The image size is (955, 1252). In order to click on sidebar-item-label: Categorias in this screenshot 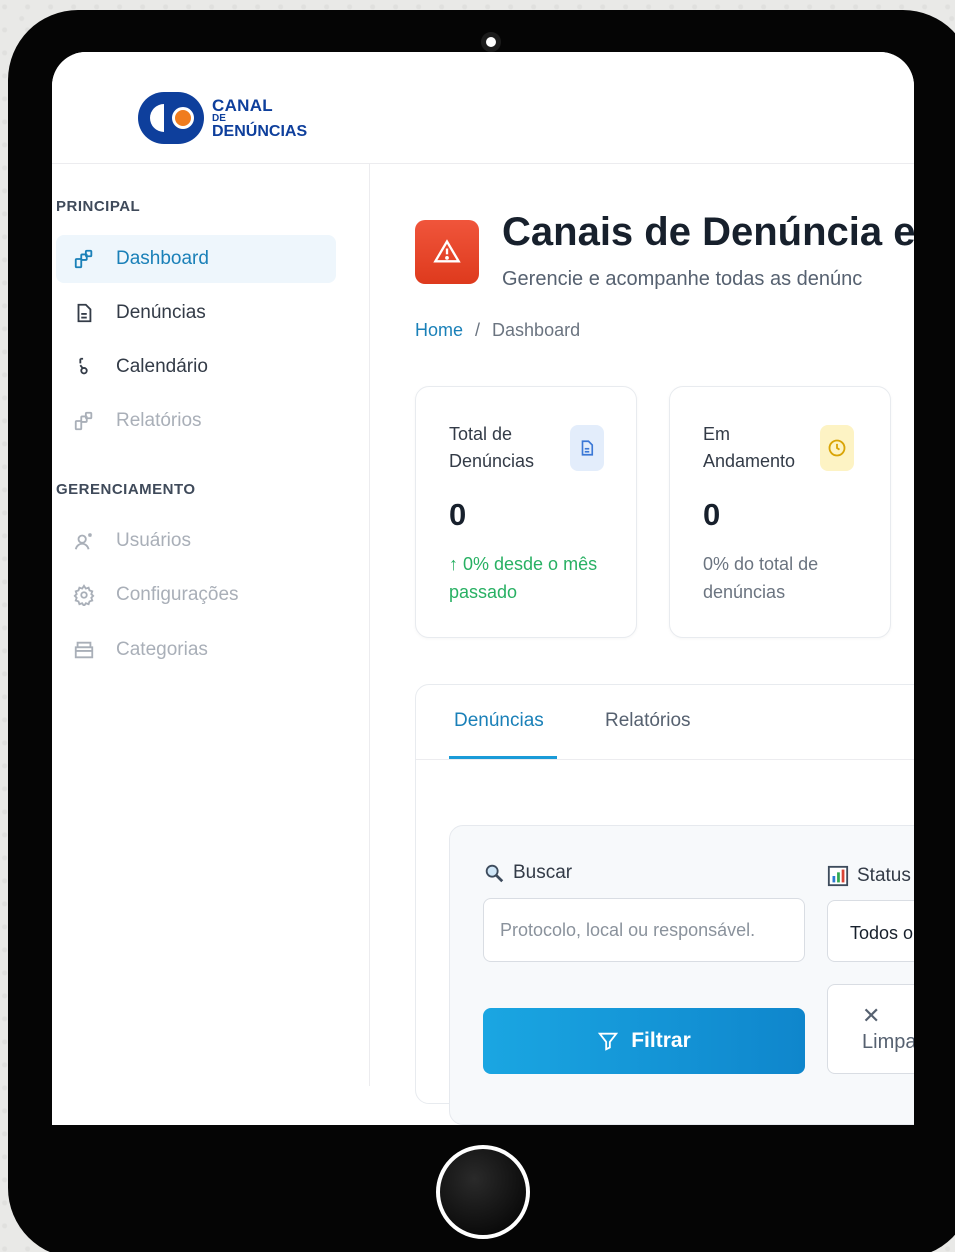, I will do `click(162, 649)`.